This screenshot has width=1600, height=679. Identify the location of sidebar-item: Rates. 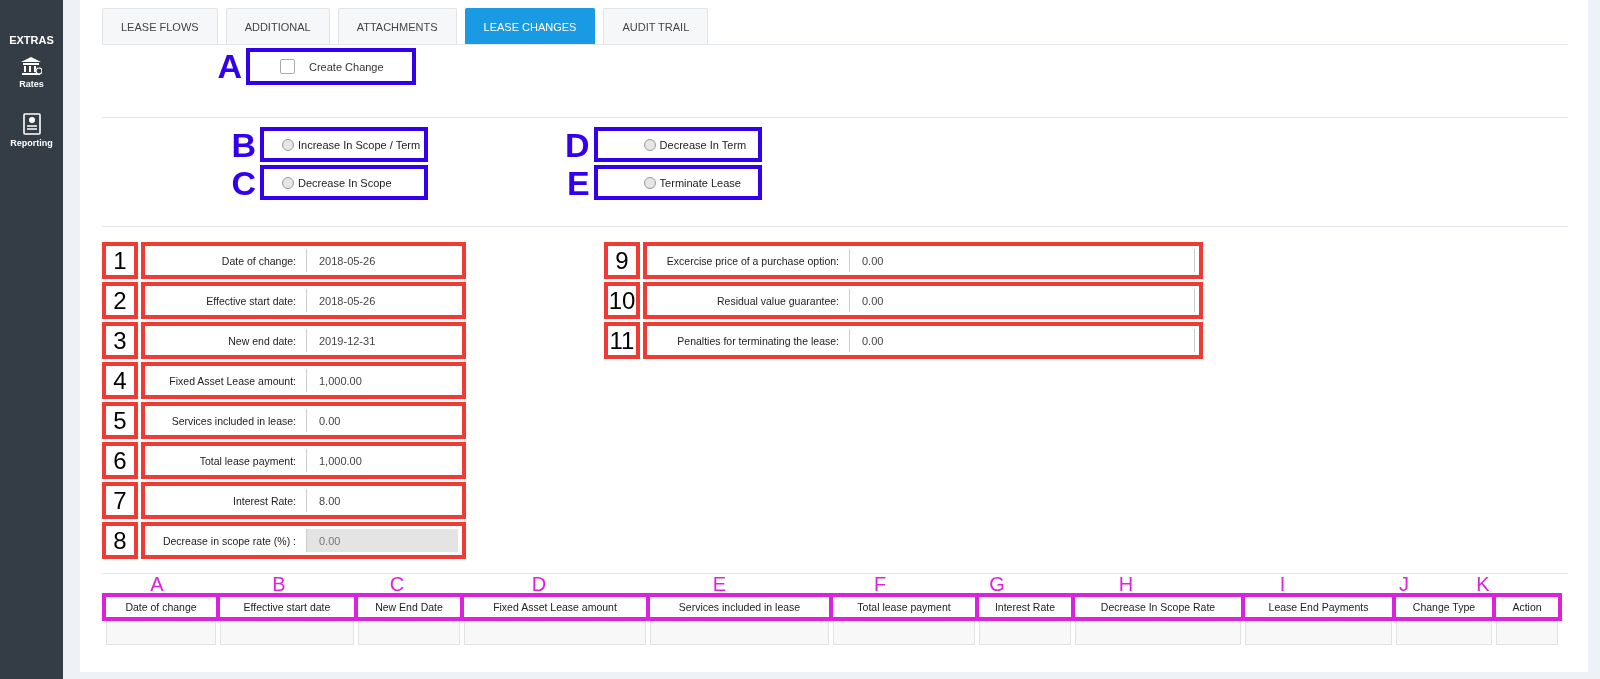
(31, 72).